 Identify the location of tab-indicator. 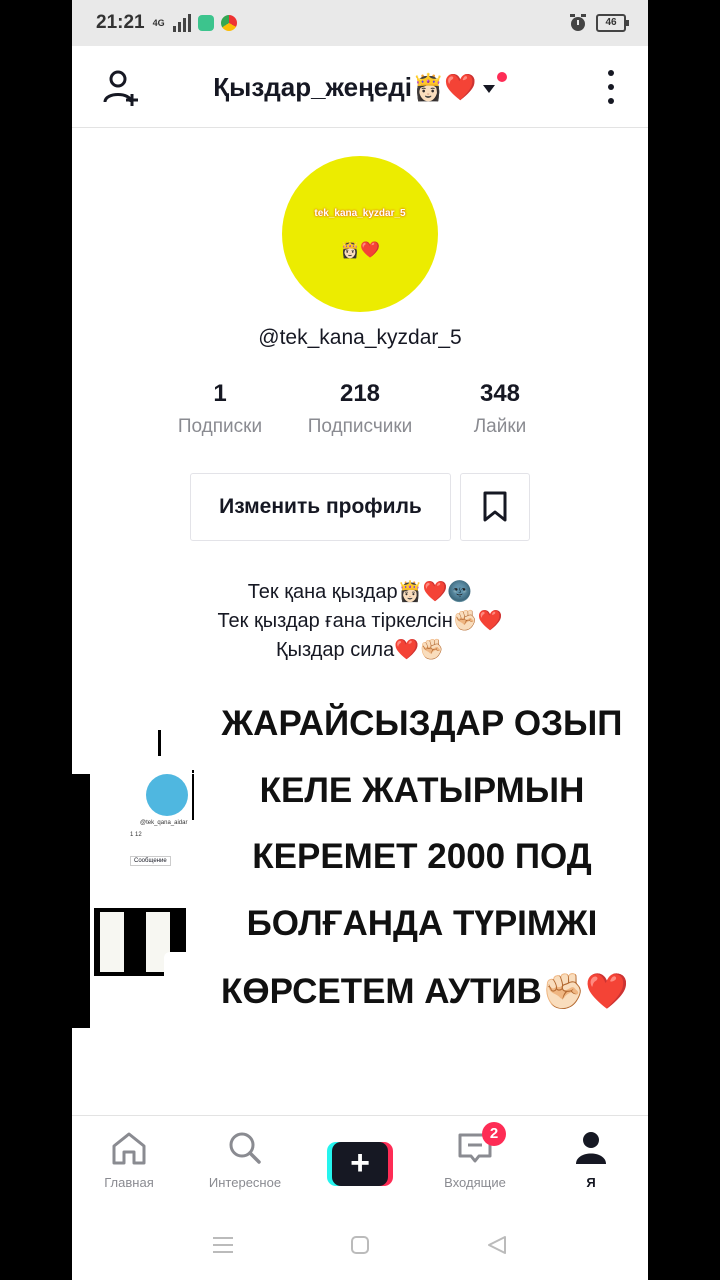
(159, 743).